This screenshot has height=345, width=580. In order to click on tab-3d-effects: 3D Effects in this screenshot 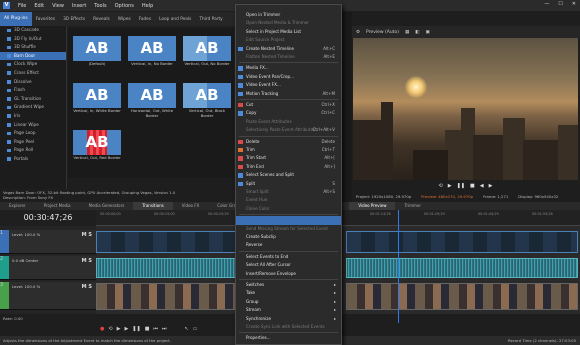, I will do `click(74, 19)`.